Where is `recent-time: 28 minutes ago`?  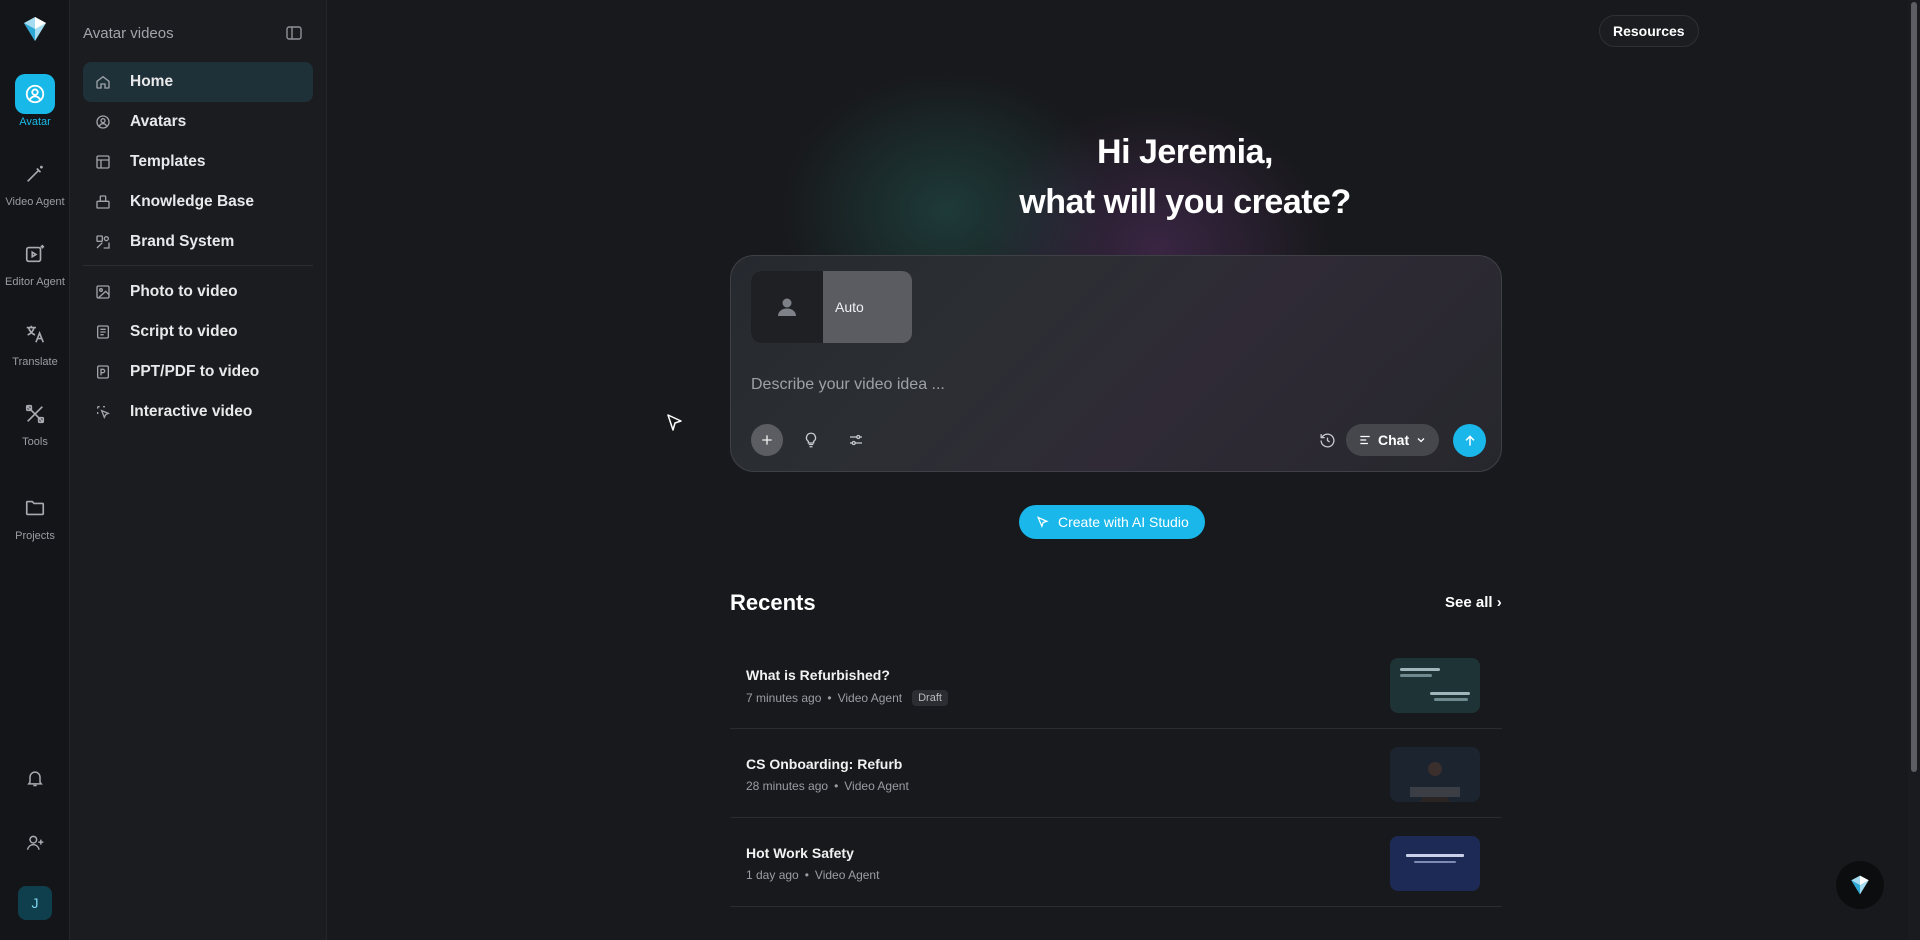 recent-time: 28 minutes ago is located at coordinates (787, 786).